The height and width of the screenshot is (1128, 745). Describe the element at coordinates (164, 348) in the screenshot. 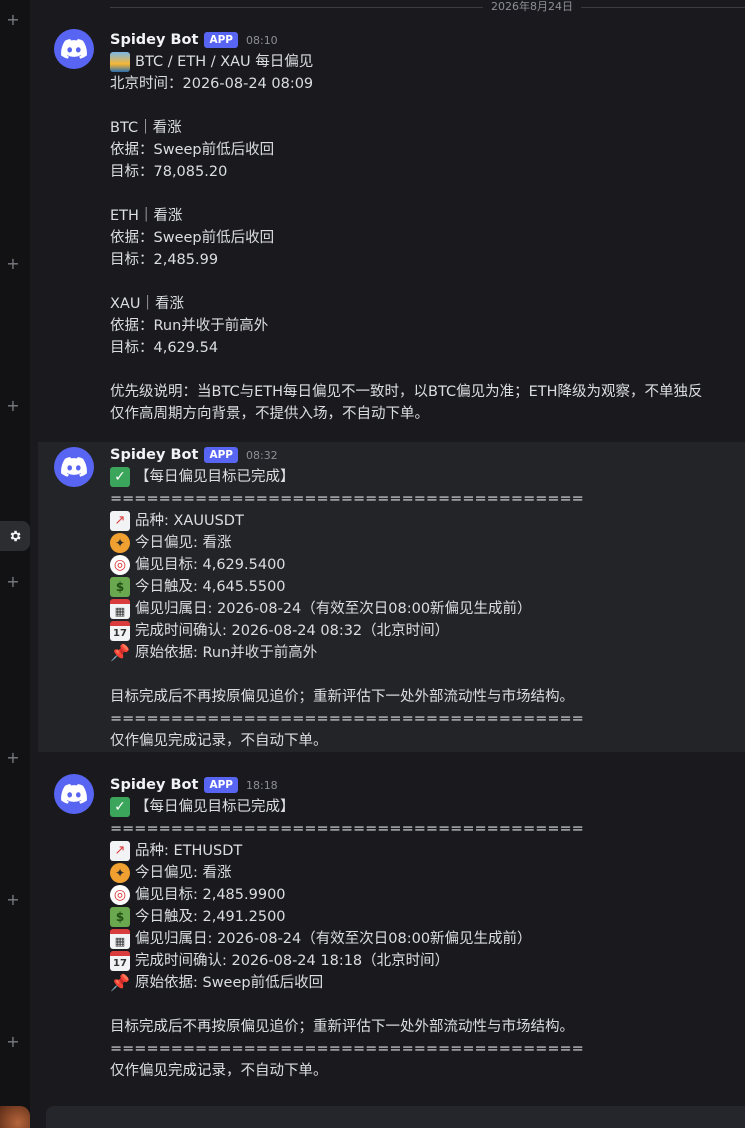

I see `xau-target: 目标：4,629.54` at that location.